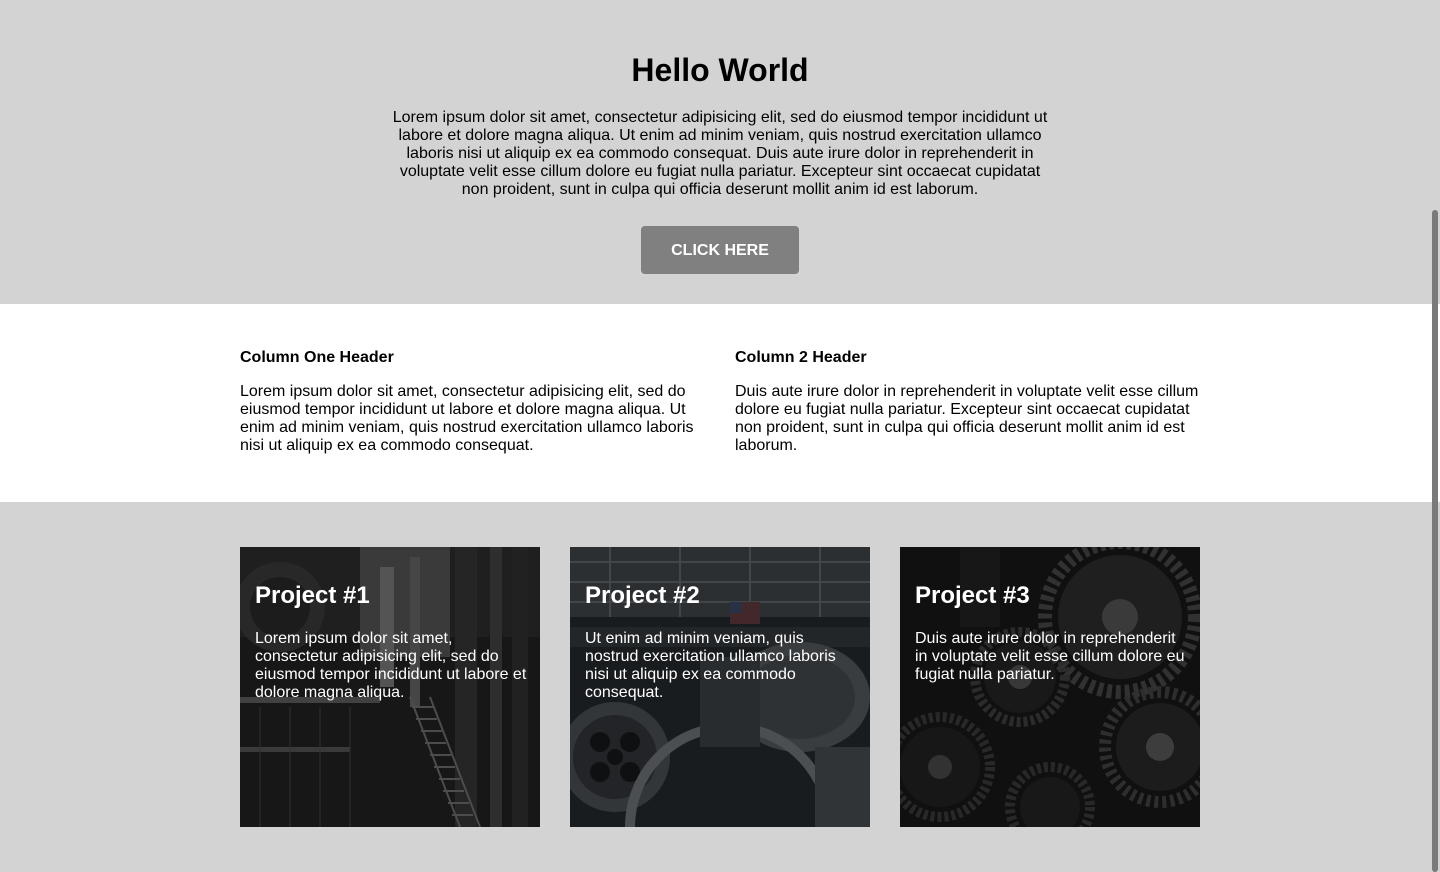 This screenshot has height=872, width=1440. Describe the element at coordinates (642, 595) in the screenshot. I see `project-title: Project #2` at that location.